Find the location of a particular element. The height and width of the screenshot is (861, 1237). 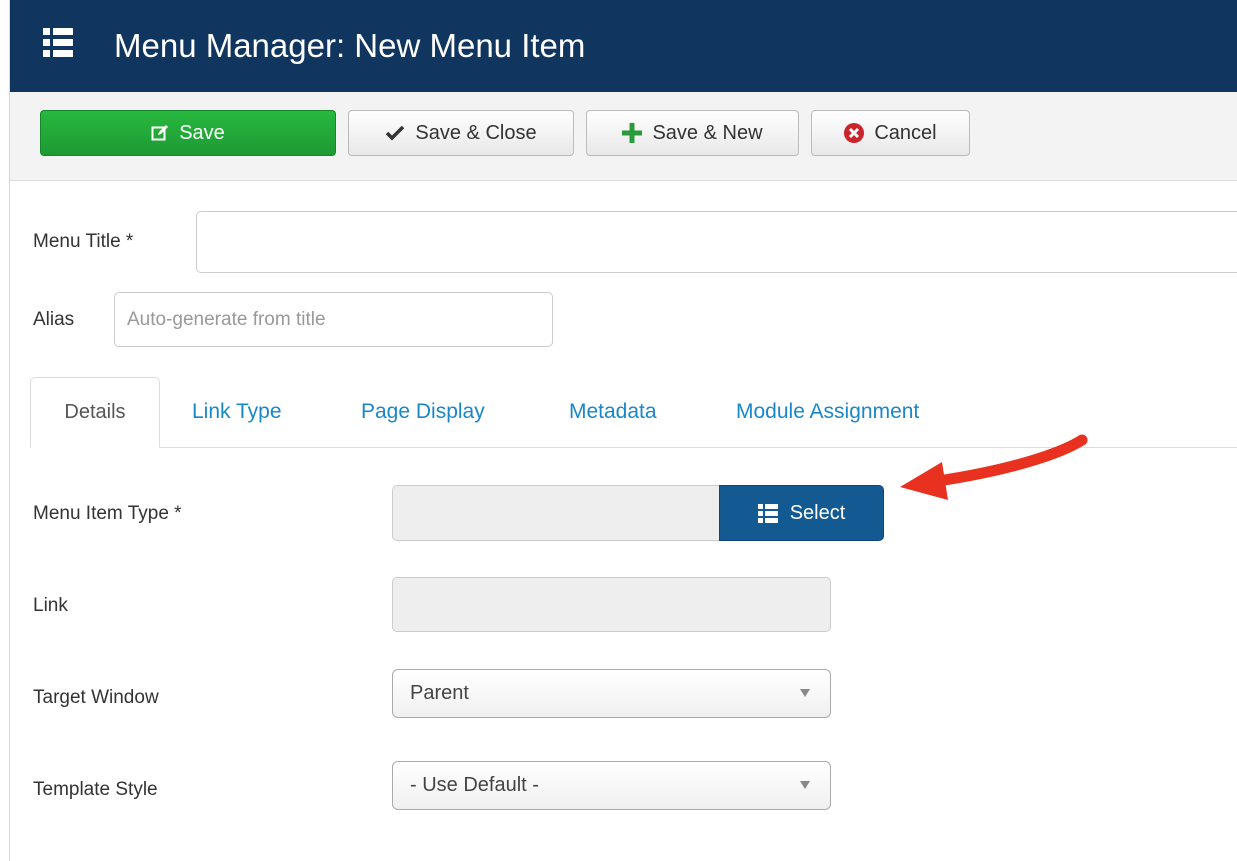

save-new-label: Save & New is located at coordinates (707, 132).